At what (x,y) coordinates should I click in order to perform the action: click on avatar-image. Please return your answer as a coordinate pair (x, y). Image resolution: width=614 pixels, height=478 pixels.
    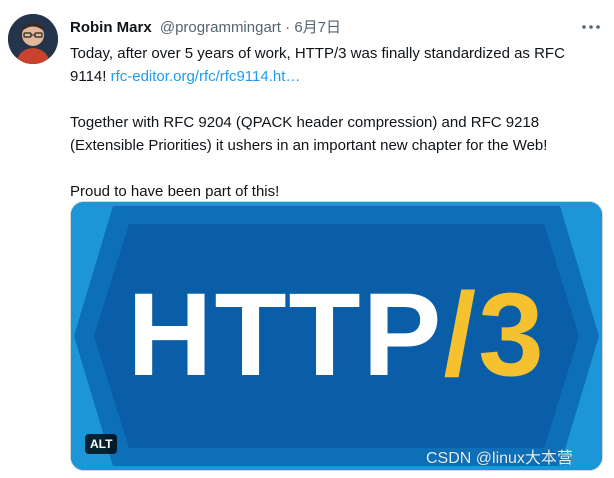
    Looking at the image, I should click on (33, 39).